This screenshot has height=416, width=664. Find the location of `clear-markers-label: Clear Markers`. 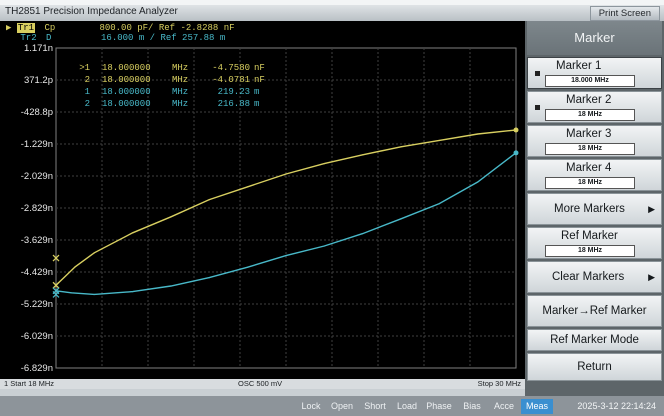

clear-markers-label: Clear Markers is located at coordinates (588, 277).